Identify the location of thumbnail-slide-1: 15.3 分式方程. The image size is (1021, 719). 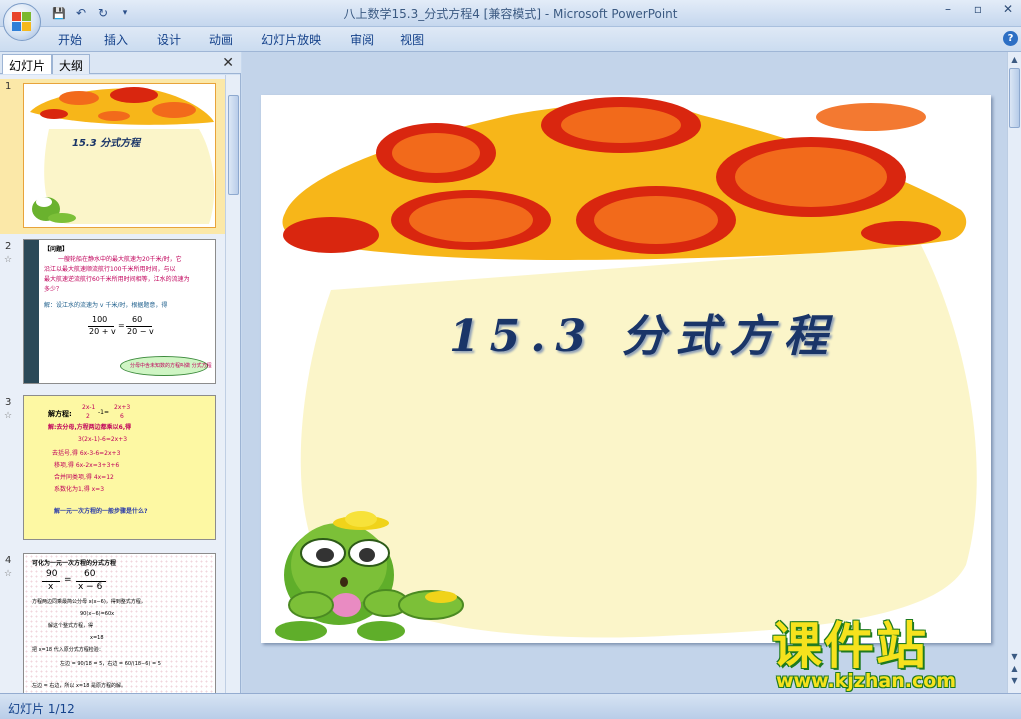
(119, 155).